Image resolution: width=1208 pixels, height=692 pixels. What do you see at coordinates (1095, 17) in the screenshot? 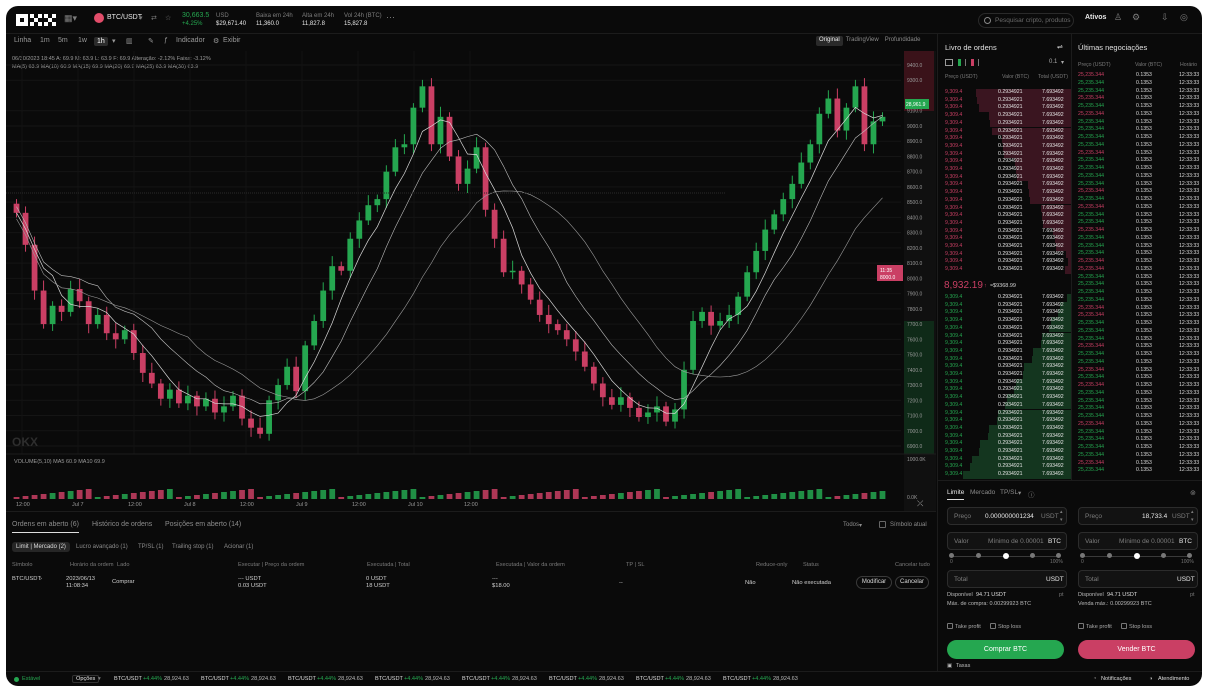
I see `assets-link: Ativos` at bounding box center [1095, 17].